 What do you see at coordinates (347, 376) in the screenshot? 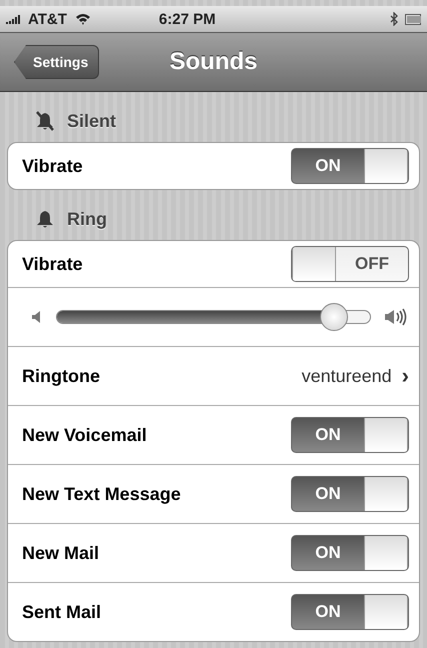
I see `ringtone-value: ventureend` at bounding box center [347, 376].